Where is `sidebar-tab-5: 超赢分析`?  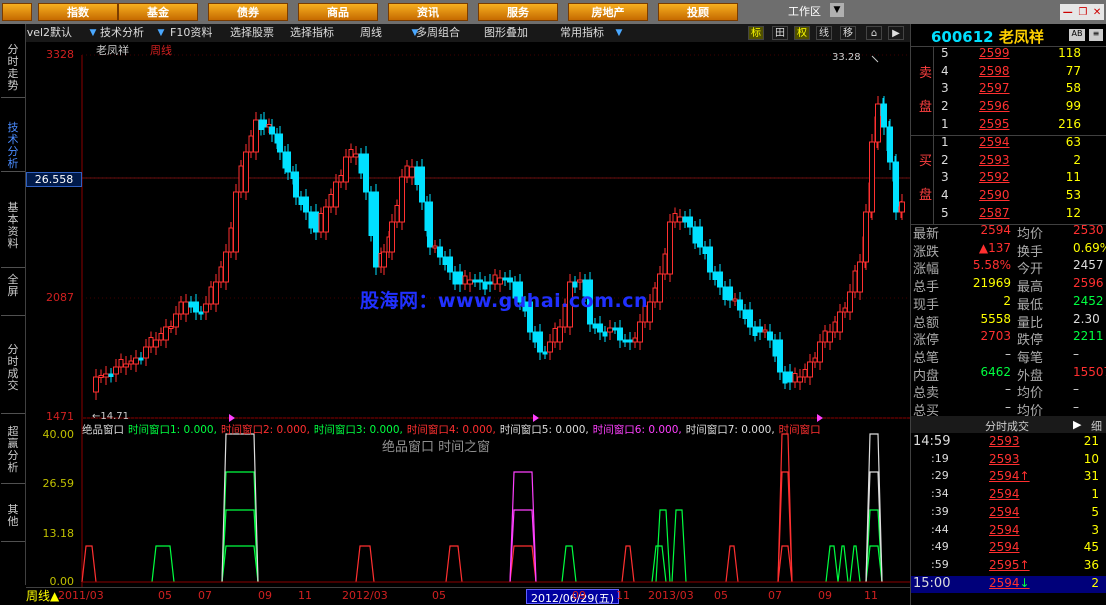 sidebar-tab-5: 超赢分析 is located at coordinates (13, 454).